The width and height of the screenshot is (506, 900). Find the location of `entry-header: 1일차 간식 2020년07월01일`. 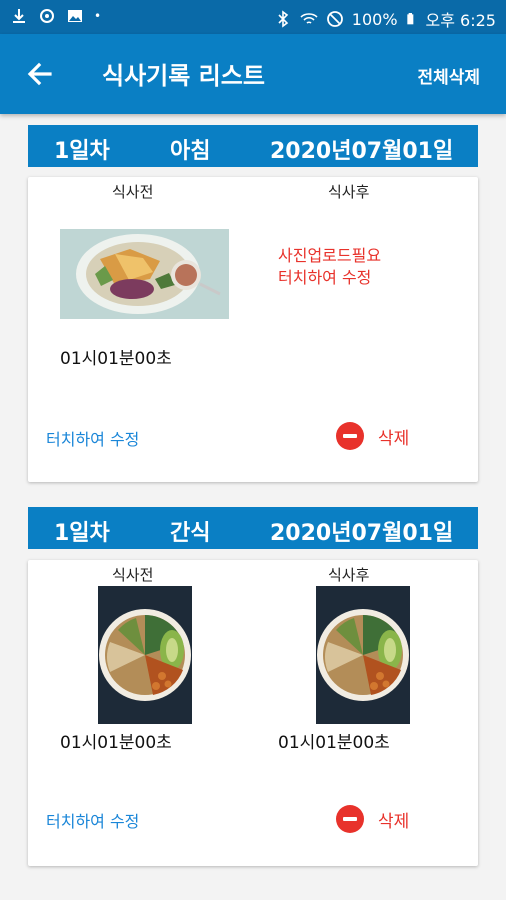

entry-header: 1일차 간식 2020년07월01일 is located at coordinates (253, 528).